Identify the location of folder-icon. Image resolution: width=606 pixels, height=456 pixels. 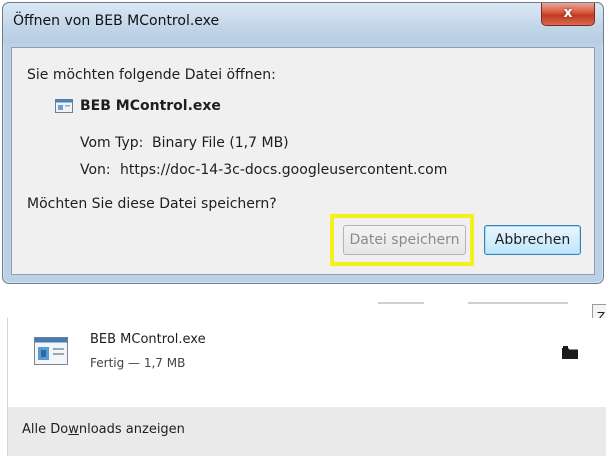
(570, 352).